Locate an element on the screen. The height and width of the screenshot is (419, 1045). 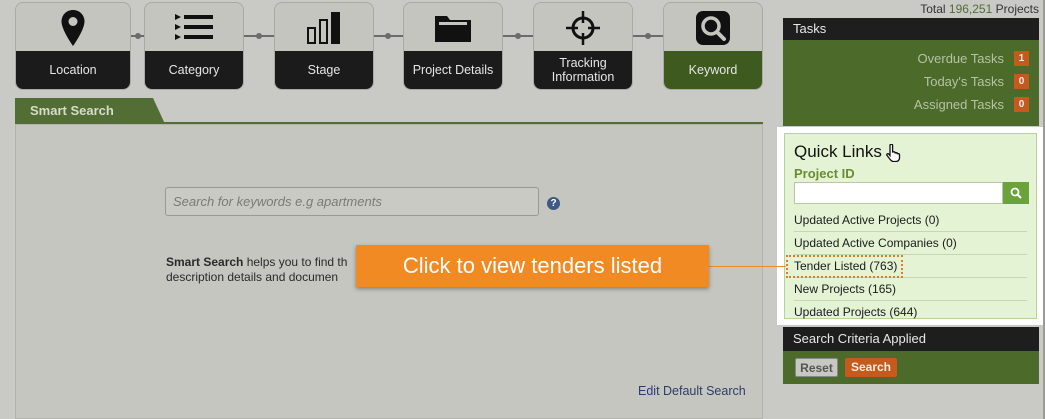
task-count-badge: 1 is located at coordinates (1021, 58).